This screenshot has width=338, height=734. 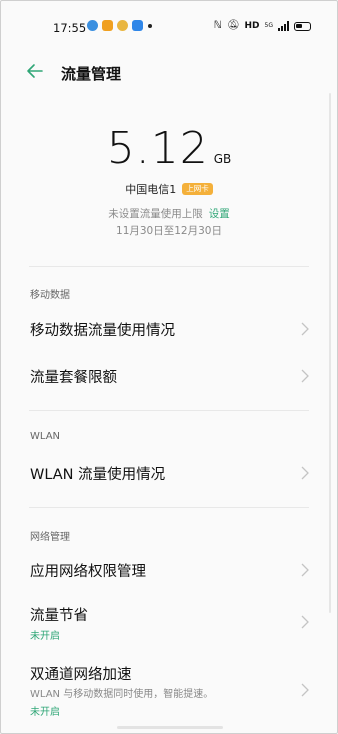 What do you see at coordinates (262, 26) in the screenshot?
I see `status-indicators: ℕ 🔕︎ HD 5G` at bounding box center [262, 26].